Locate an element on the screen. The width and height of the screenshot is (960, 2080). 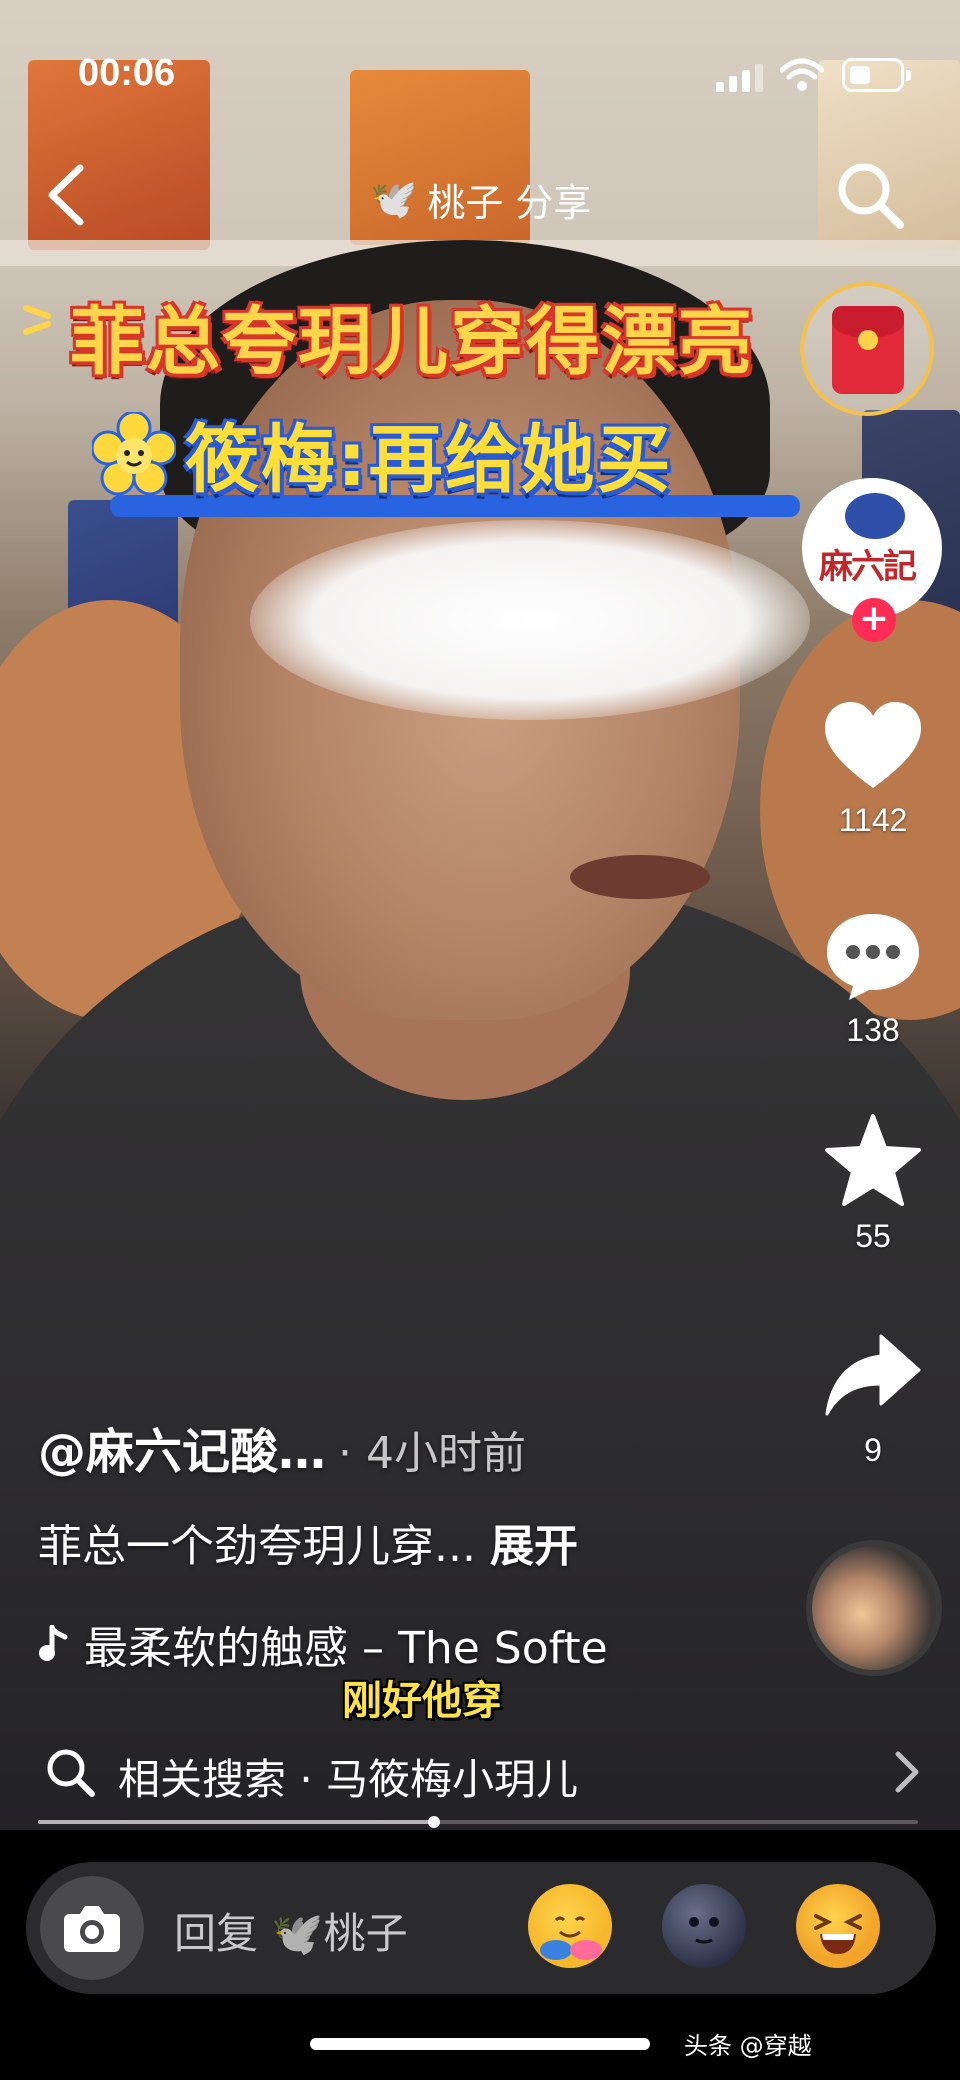
camera-button is located at coordinates (92, 1928).